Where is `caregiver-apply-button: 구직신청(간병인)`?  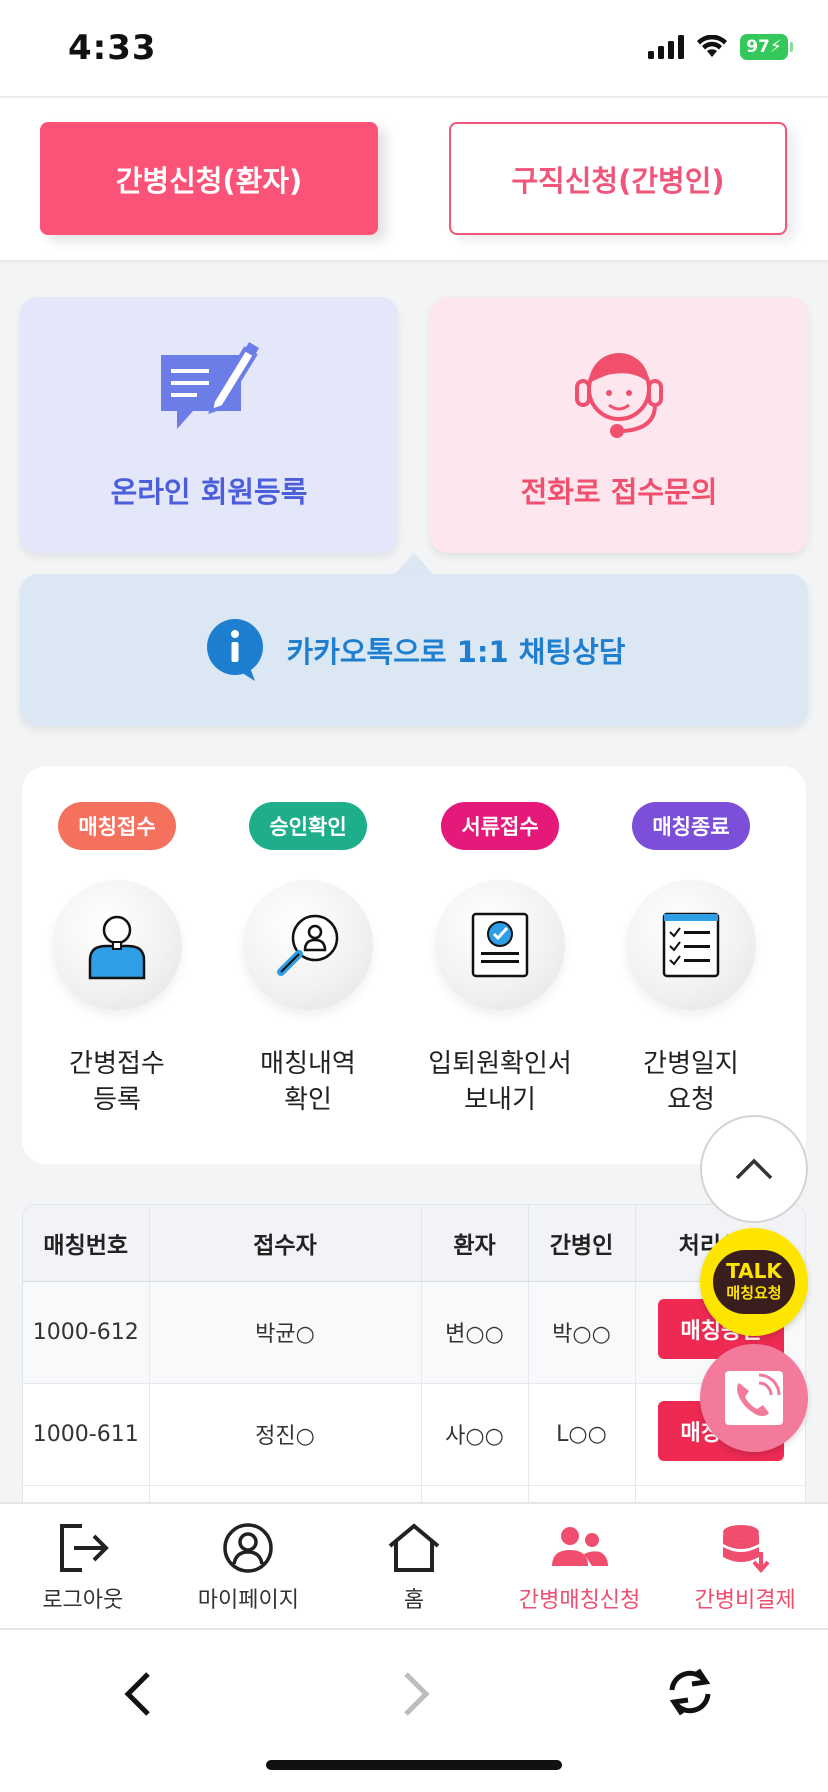
caregiver-apply-button: 구직신청(간병인) is located at coordinates (618, 178).